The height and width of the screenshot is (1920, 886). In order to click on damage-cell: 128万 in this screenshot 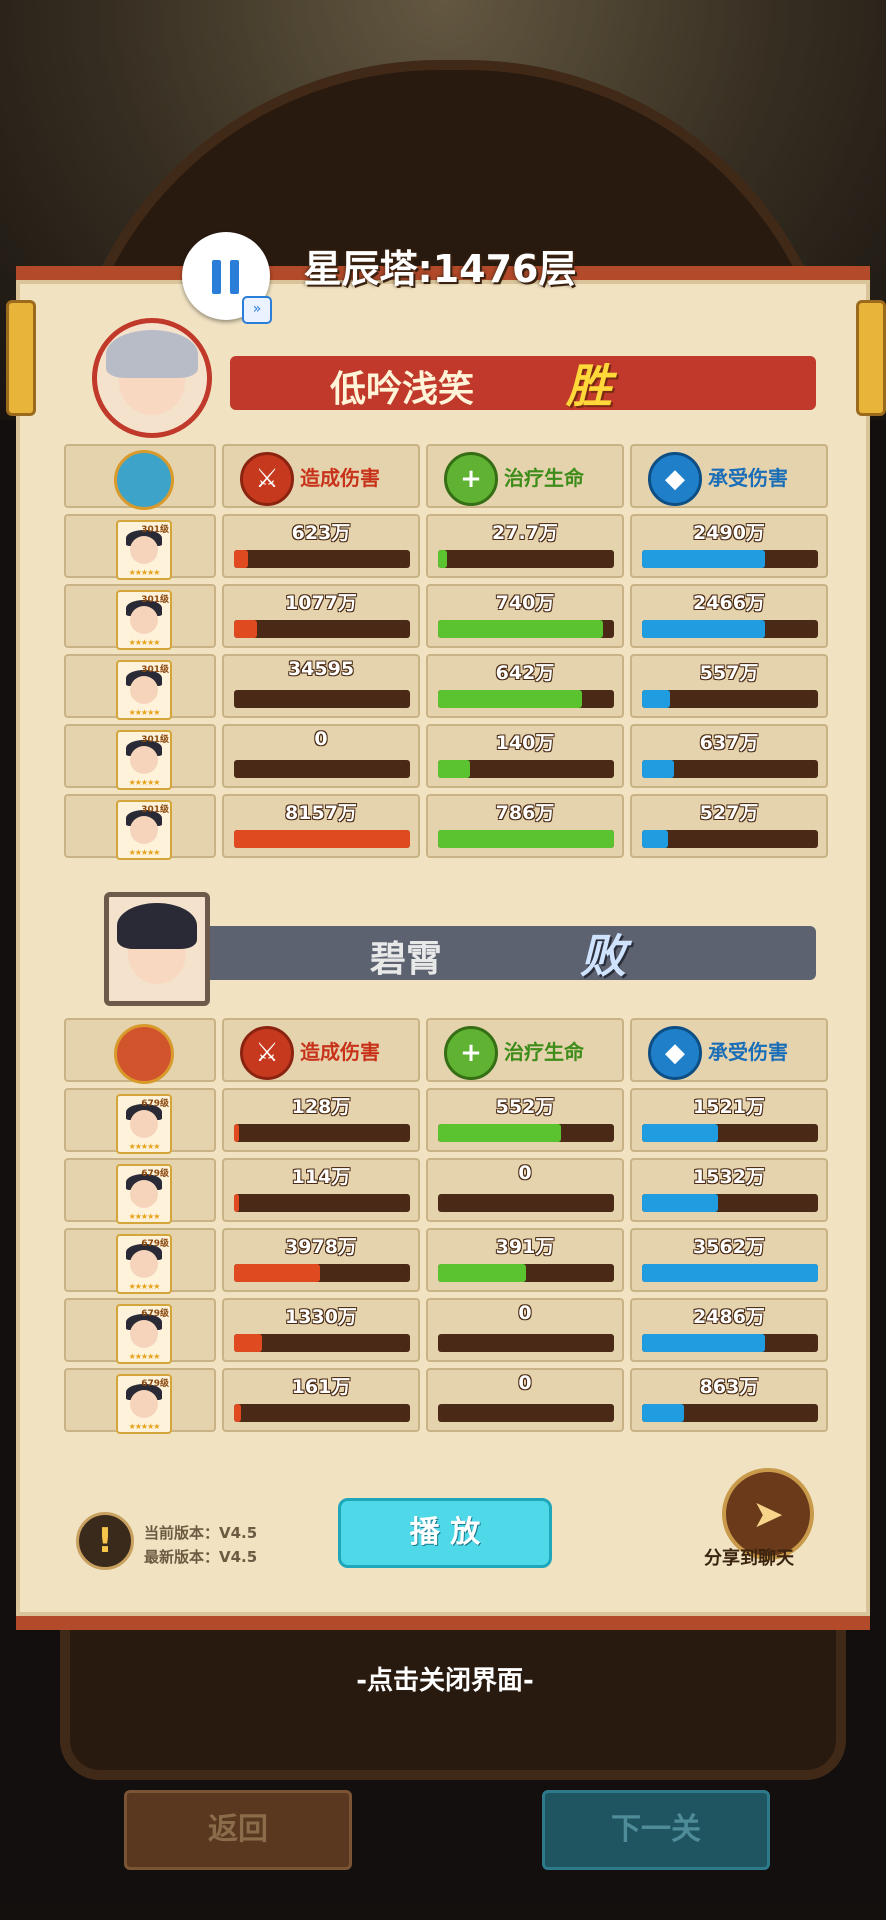, I will do `click(321, 1120)`.